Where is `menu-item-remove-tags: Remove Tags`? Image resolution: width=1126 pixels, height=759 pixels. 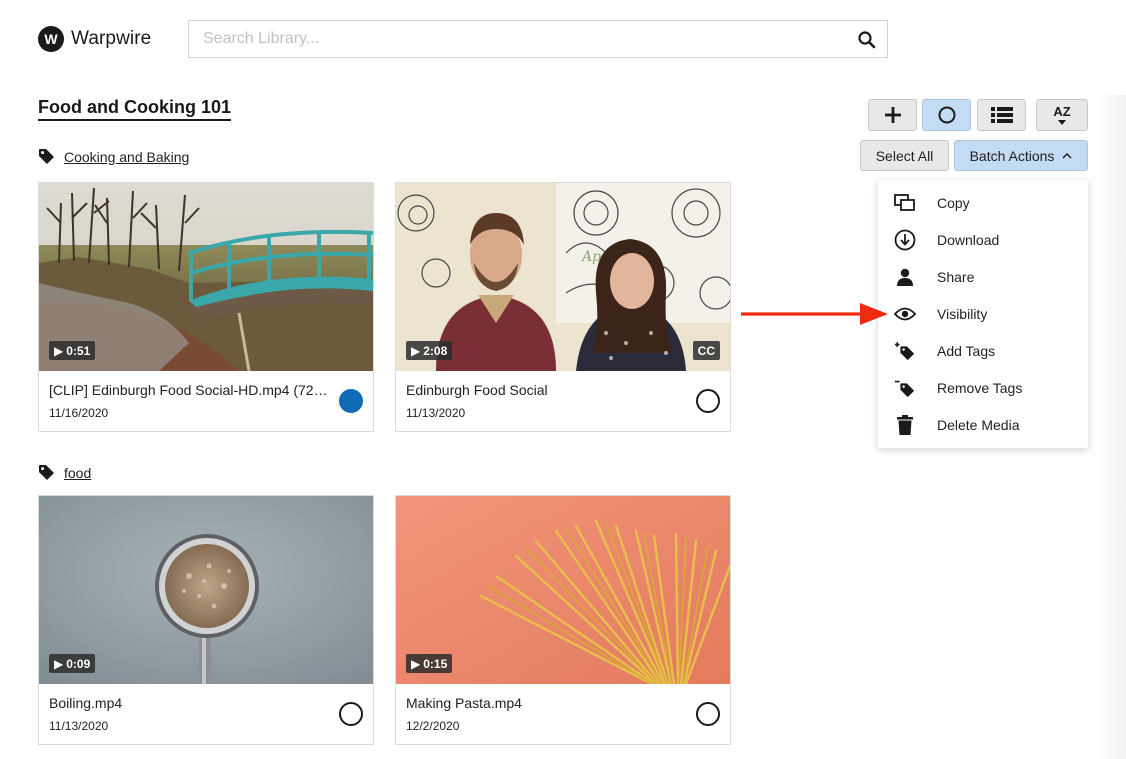
menu-item-remove-tags: Remove Tags is located at coordinates (983, 387).